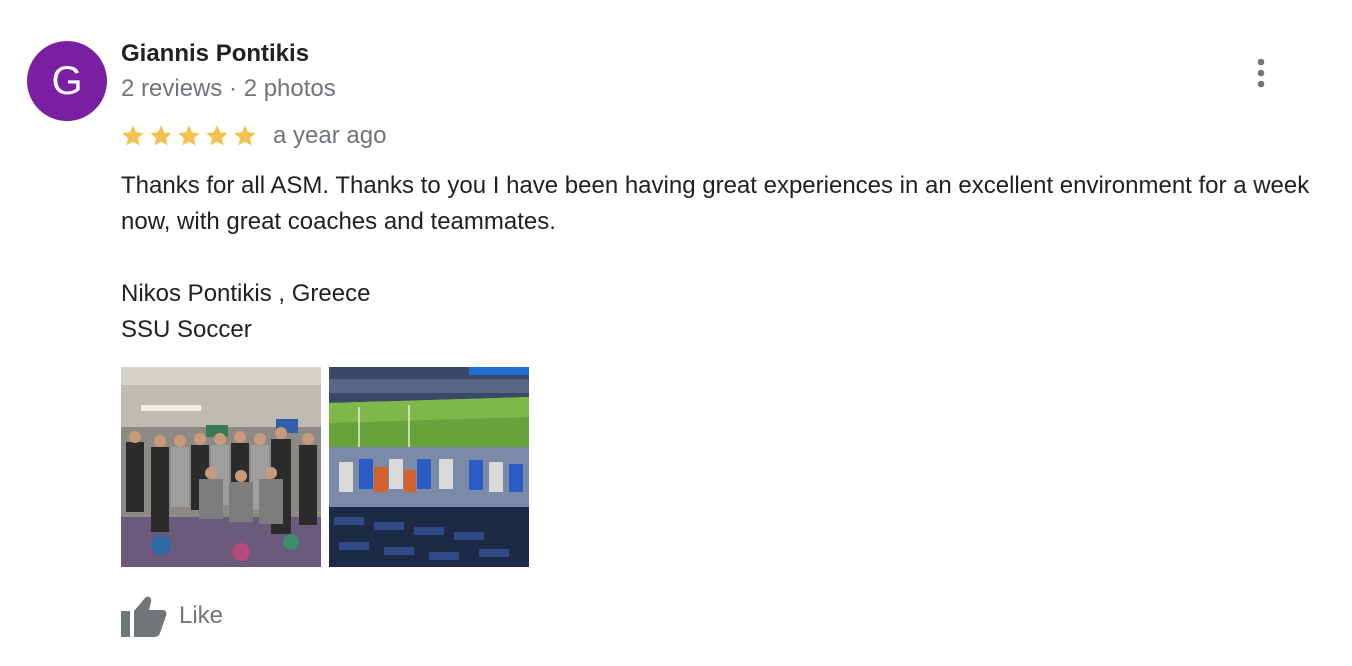 The image size is (1352, 666). Describe the element at coordinates (186, 329) in the screenshot. I see `review-signature-team: SSU Soccer` at that location.